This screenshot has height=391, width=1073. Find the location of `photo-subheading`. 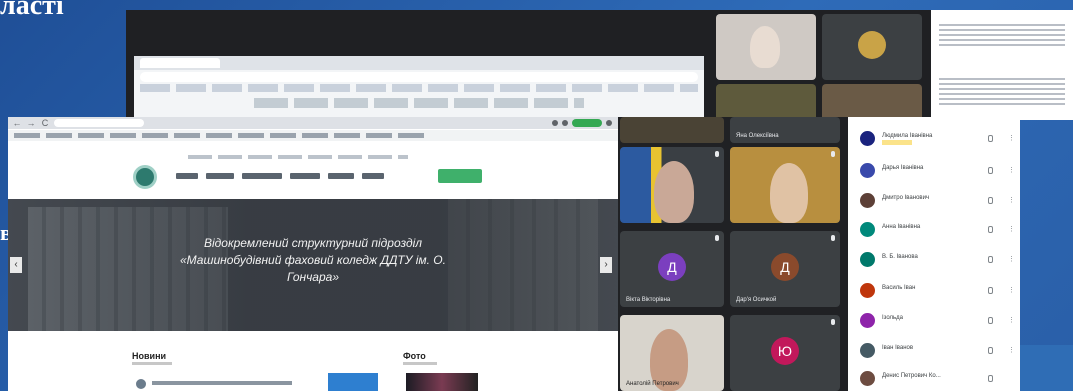

photo-subheading is located at coordinates (420, 363).